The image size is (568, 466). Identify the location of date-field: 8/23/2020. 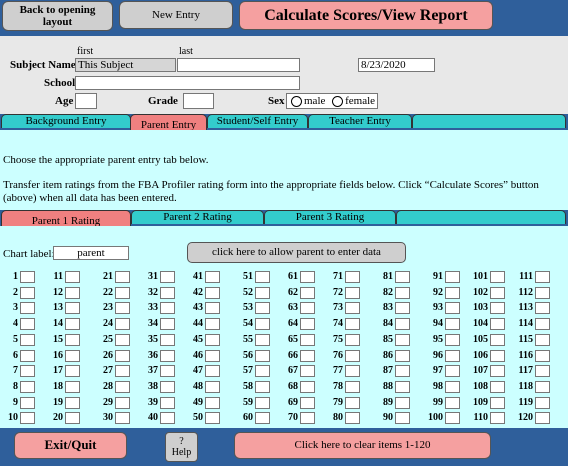
(396, 65).